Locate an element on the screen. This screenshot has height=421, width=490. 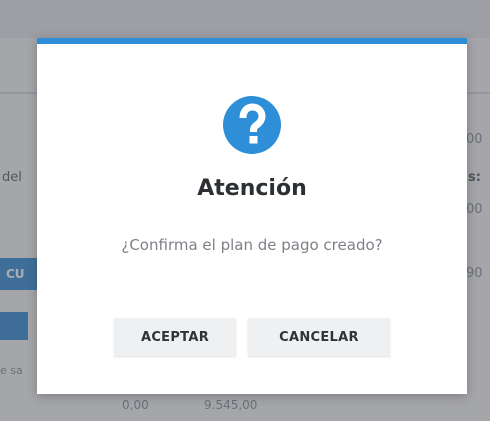
dialog-title: Atención is located at coordinates (252, 188).